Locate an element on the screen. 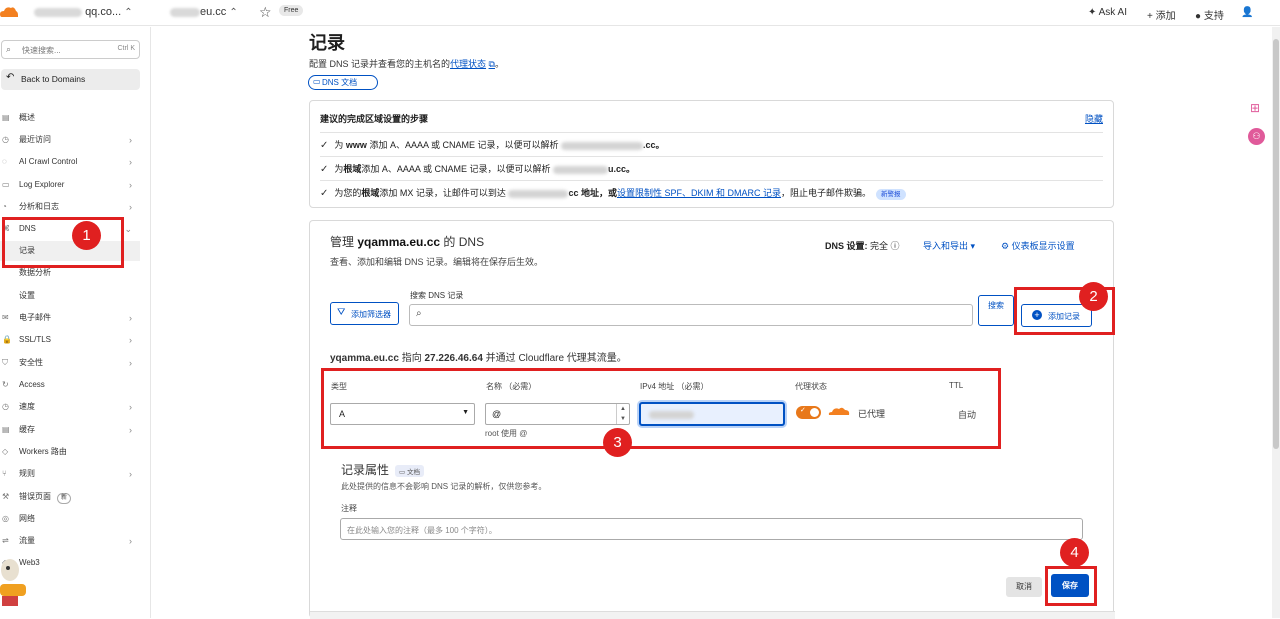 Image resolution: width=1280 pixels, height=619 pixels. add-filter-button: ⛛ 添加筛选器 is located at coordinates (364, 313).